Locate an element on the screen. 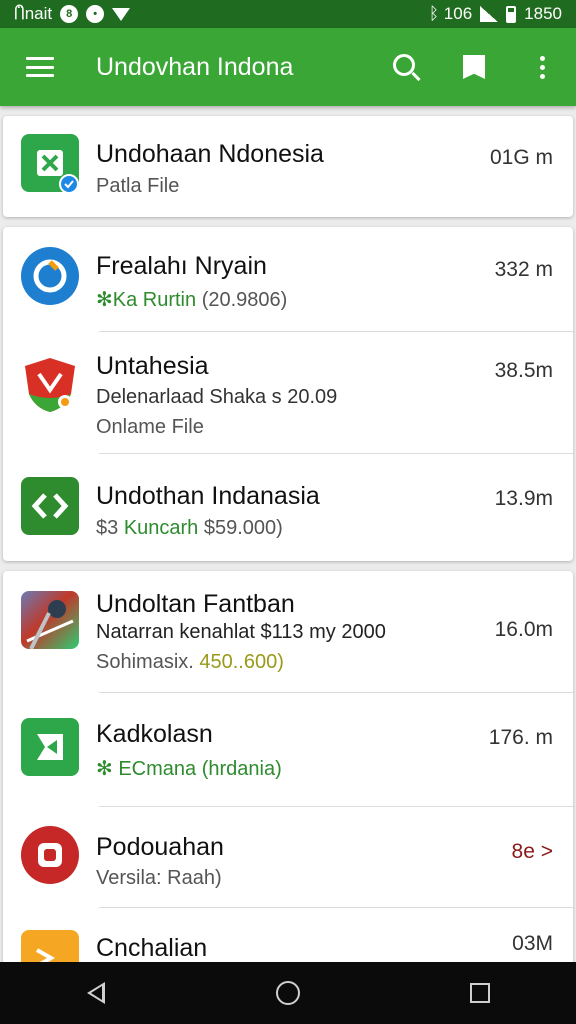 This screenshot has height=1024, width=576. item-title: Cnchalian is located at coordinates (152, 948).